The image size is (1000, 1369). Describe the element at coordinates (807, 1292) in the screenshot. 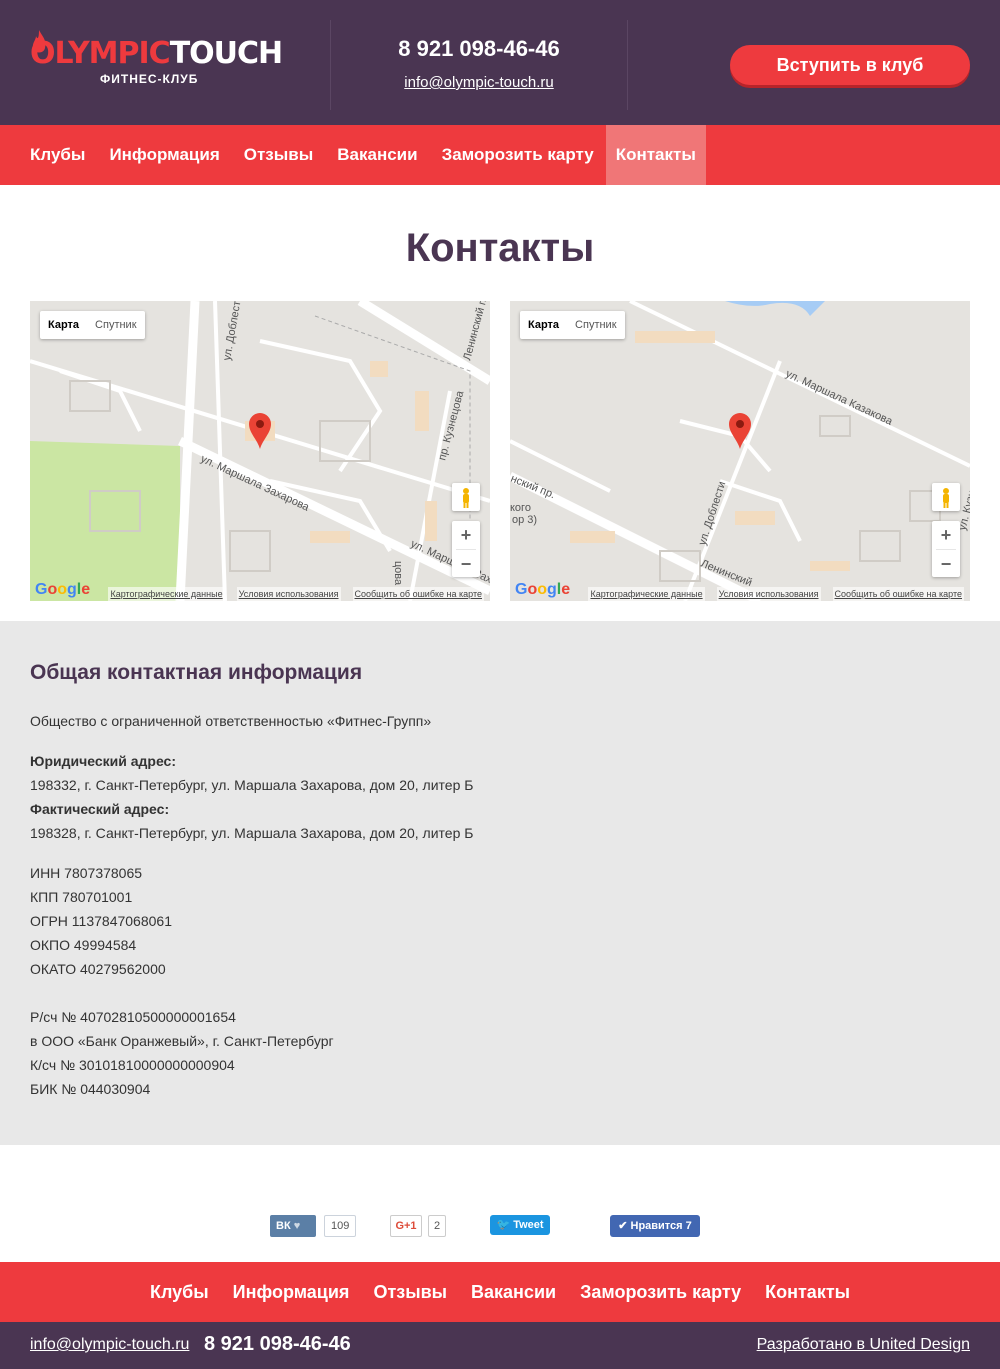

I see `footer-nav-item-5: Контакты` at that location.